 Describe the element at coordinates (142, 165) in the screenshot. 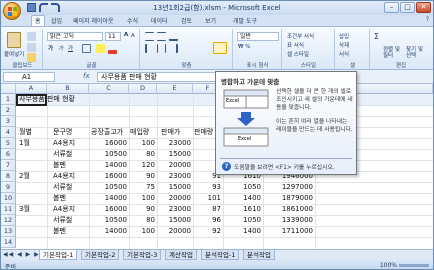

I see `qty-cell: 120` at that location.